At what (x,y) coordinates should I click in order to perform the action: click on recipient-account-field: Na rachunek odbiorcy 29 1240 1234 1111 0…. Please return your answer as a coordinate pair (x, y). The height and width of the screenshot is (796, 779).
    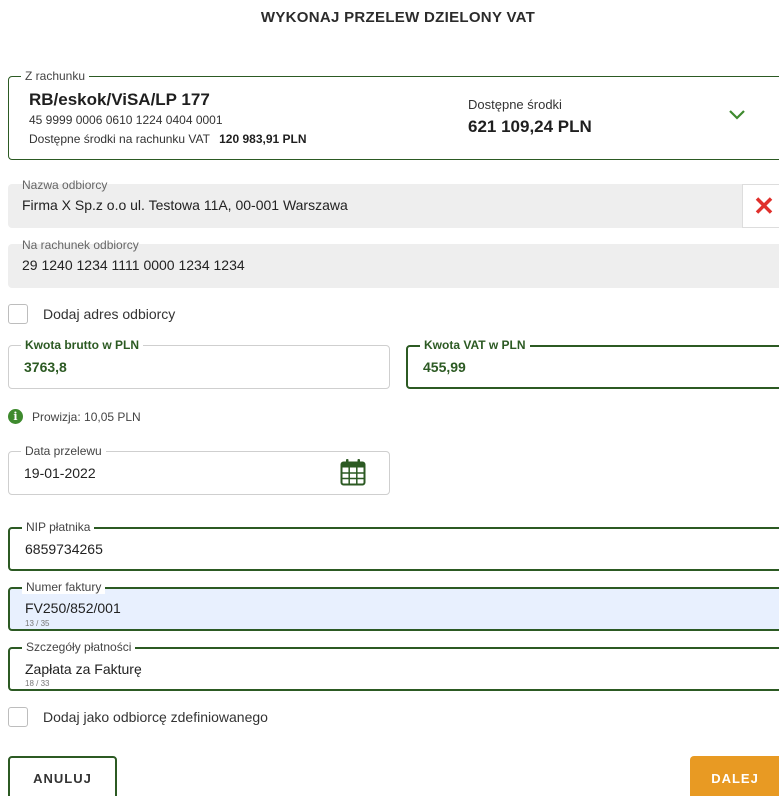
    Looking at the image, I should click on (393, 263).